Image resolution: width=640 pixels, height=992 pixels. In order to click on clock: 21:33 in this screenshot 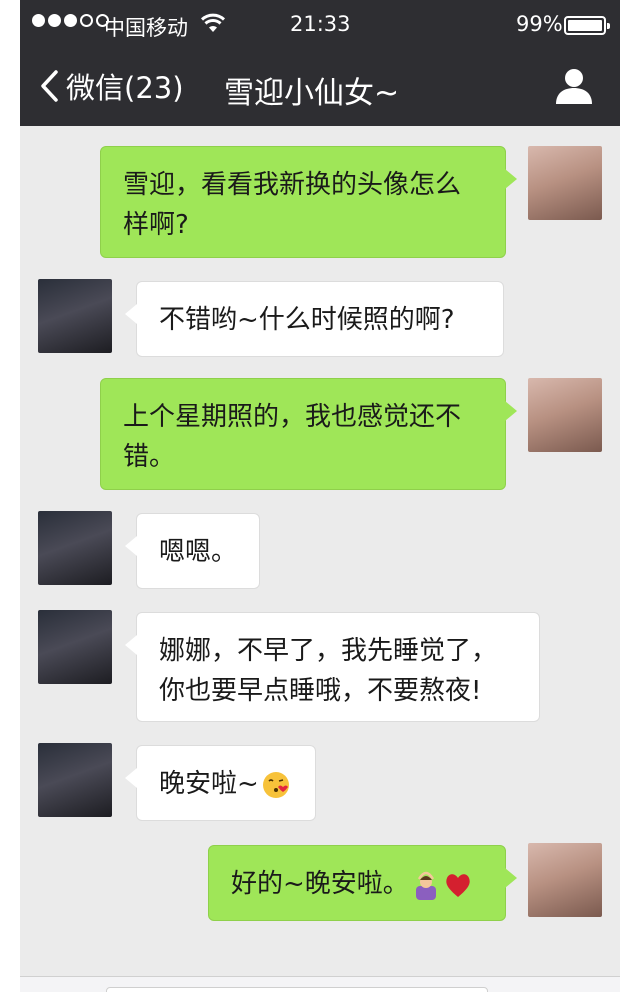, I will do `click(320, 24)`.